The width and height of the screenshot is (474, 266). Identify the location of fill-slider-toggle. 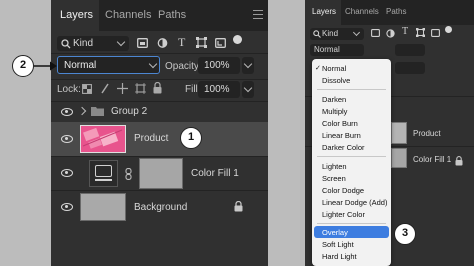
(248, 89).